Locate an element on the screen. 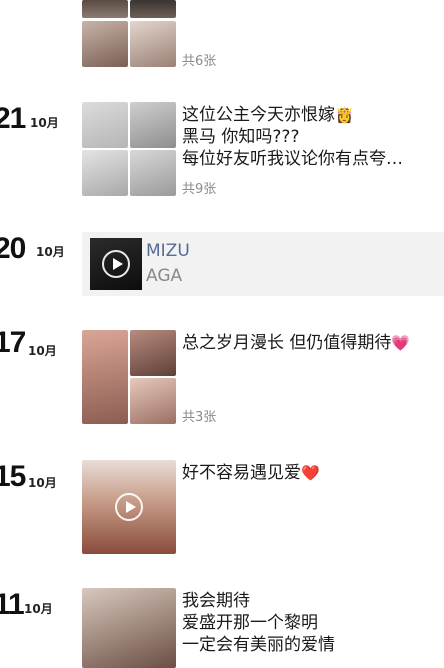 Image resolution: width=444 pixels, height=668 pixels. post-caption: 我会期待 爱盛开那一个黎明 一定会有美丽的爱情 is located at coordinates (258, 623).